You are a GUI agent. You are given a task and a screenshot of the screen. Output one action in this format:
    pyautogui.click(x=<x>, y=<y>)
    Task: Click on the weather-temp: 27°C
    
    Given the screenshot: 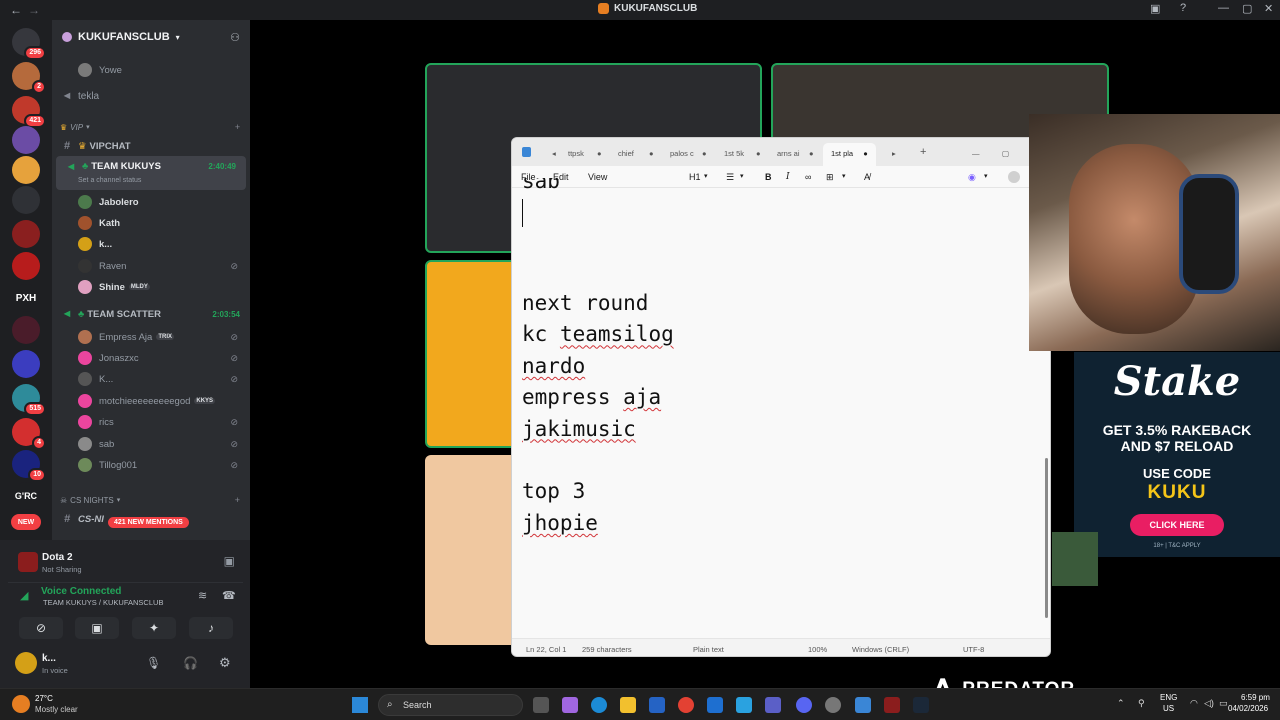 What is the action you would take?
    pyautogui.click(x=44, y=698)
    